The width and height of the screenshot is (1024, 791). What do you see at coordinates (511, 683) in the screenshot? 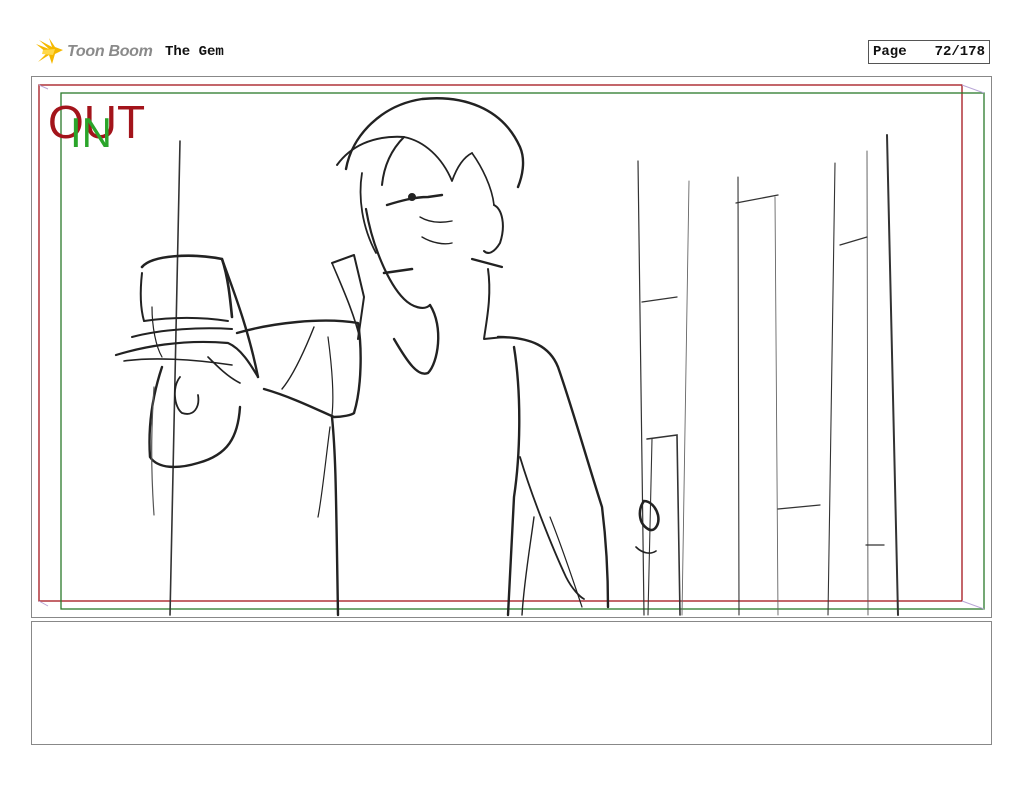
I see `panel-notes` at bounding box center [511, 683].